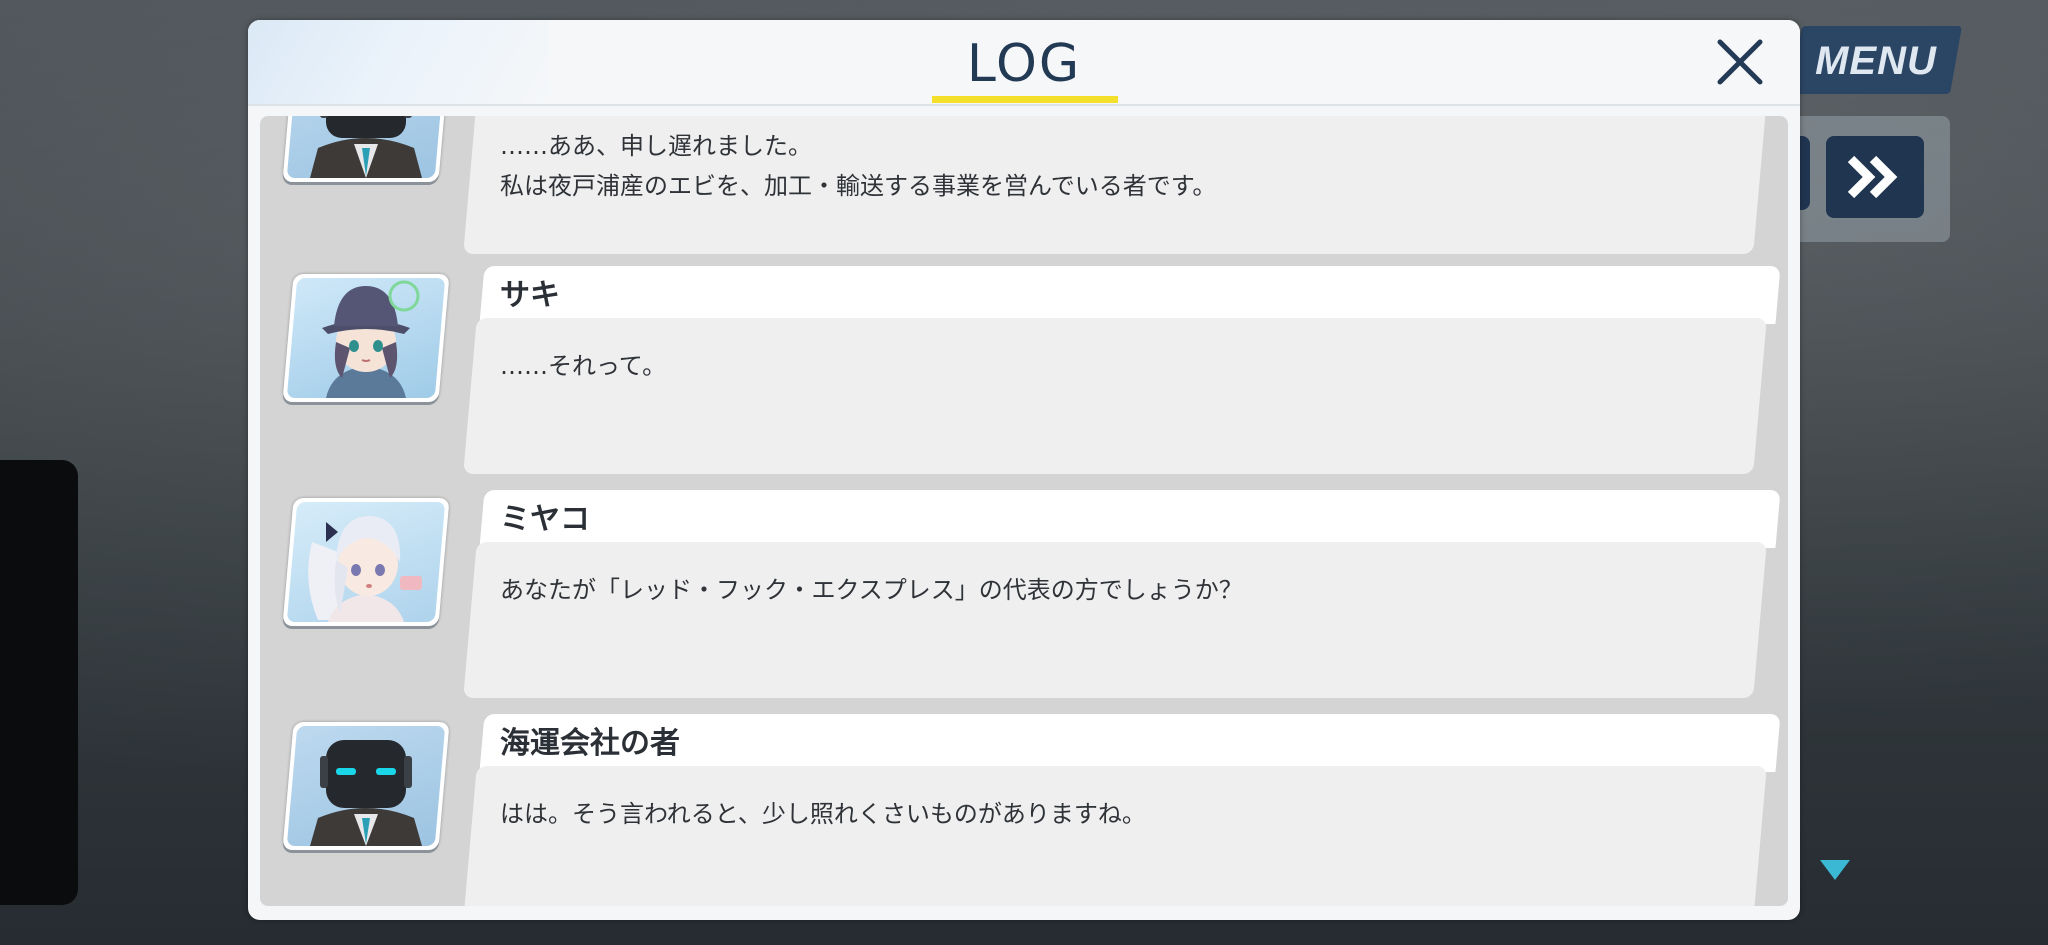 Image resolution: width=2048 pixels, height=945 pixels. I want to click on scroll-down-indicator, so click(1835, 870).